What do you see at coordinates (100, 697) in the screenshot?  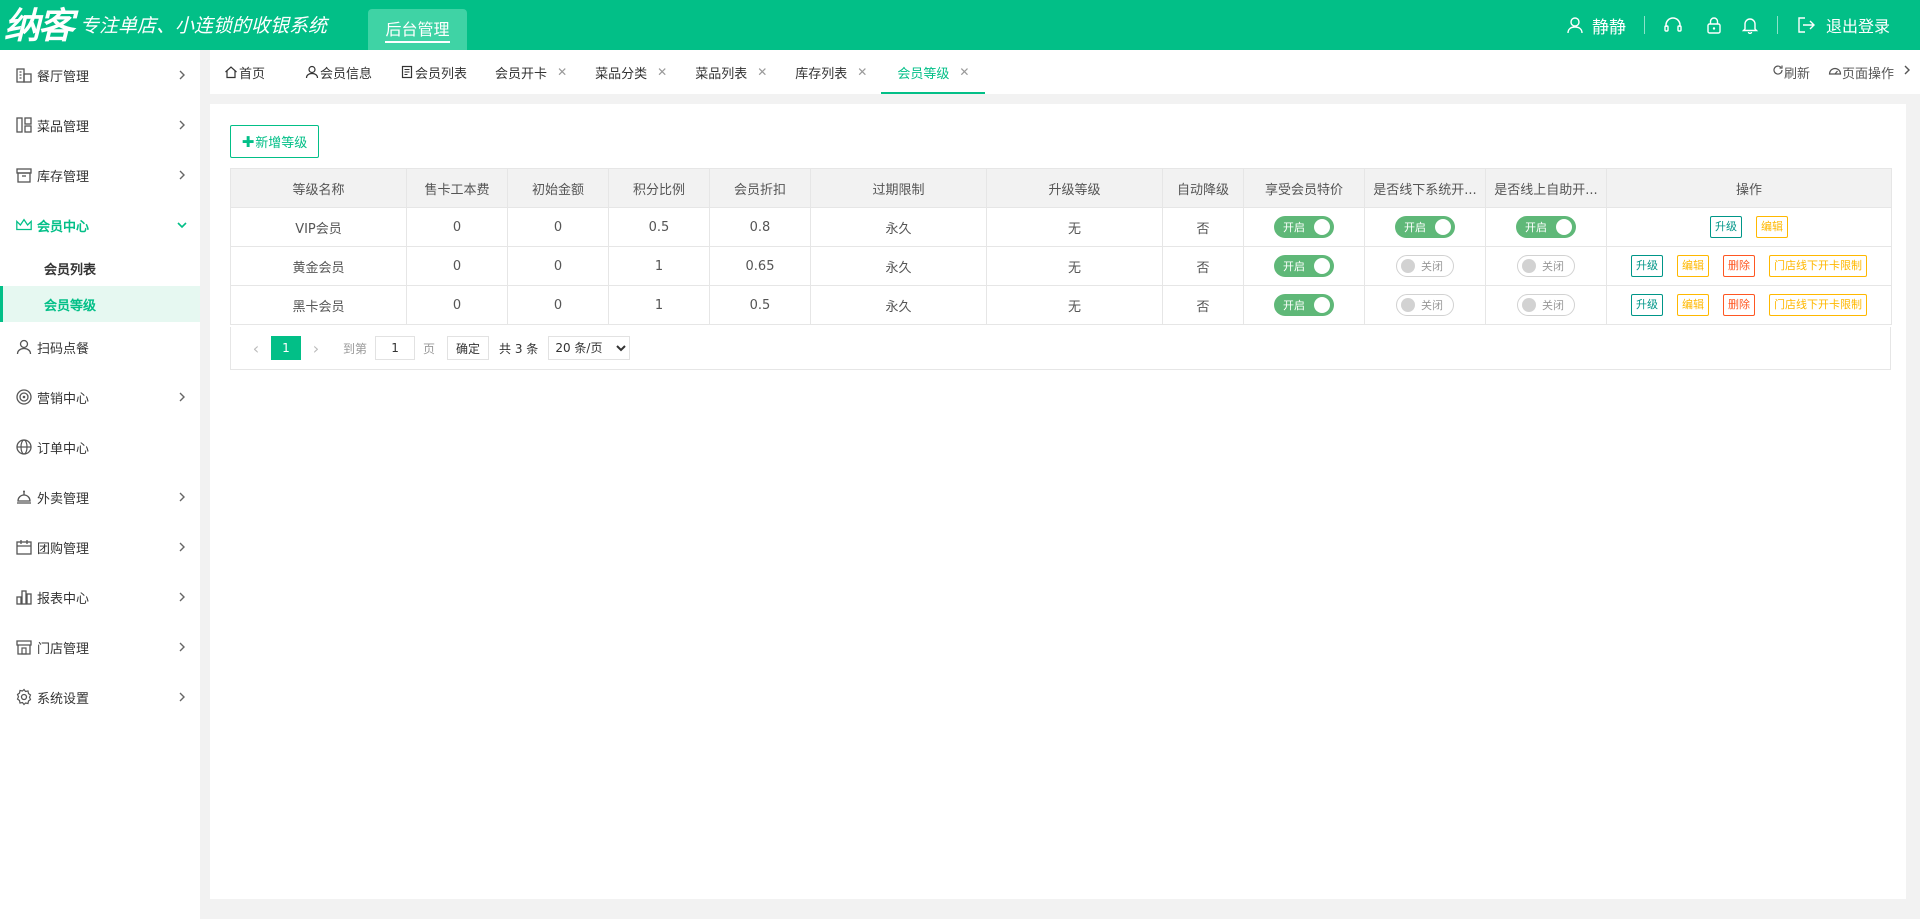 I see `sidebar-item-settings: 系统设置` at bounding box center [100, 697].